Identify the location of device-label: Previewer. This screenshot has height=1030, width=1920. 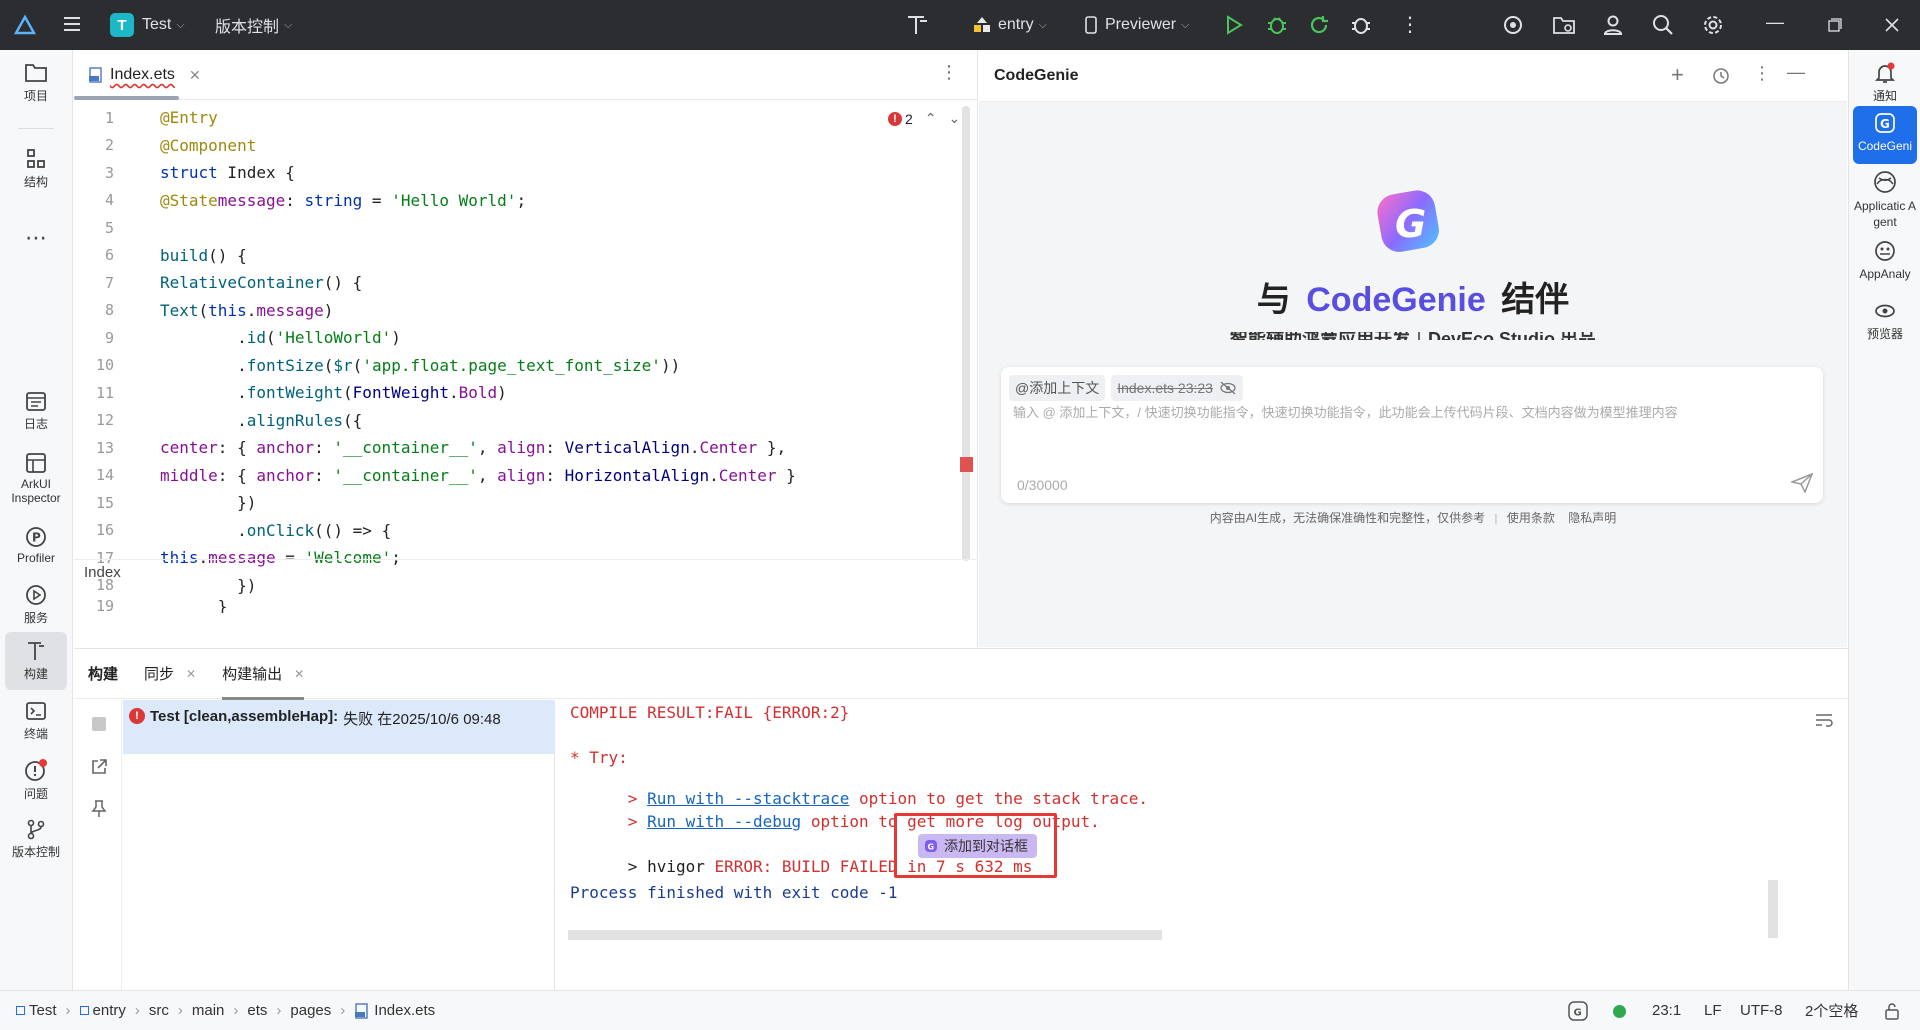
(1141, 24).